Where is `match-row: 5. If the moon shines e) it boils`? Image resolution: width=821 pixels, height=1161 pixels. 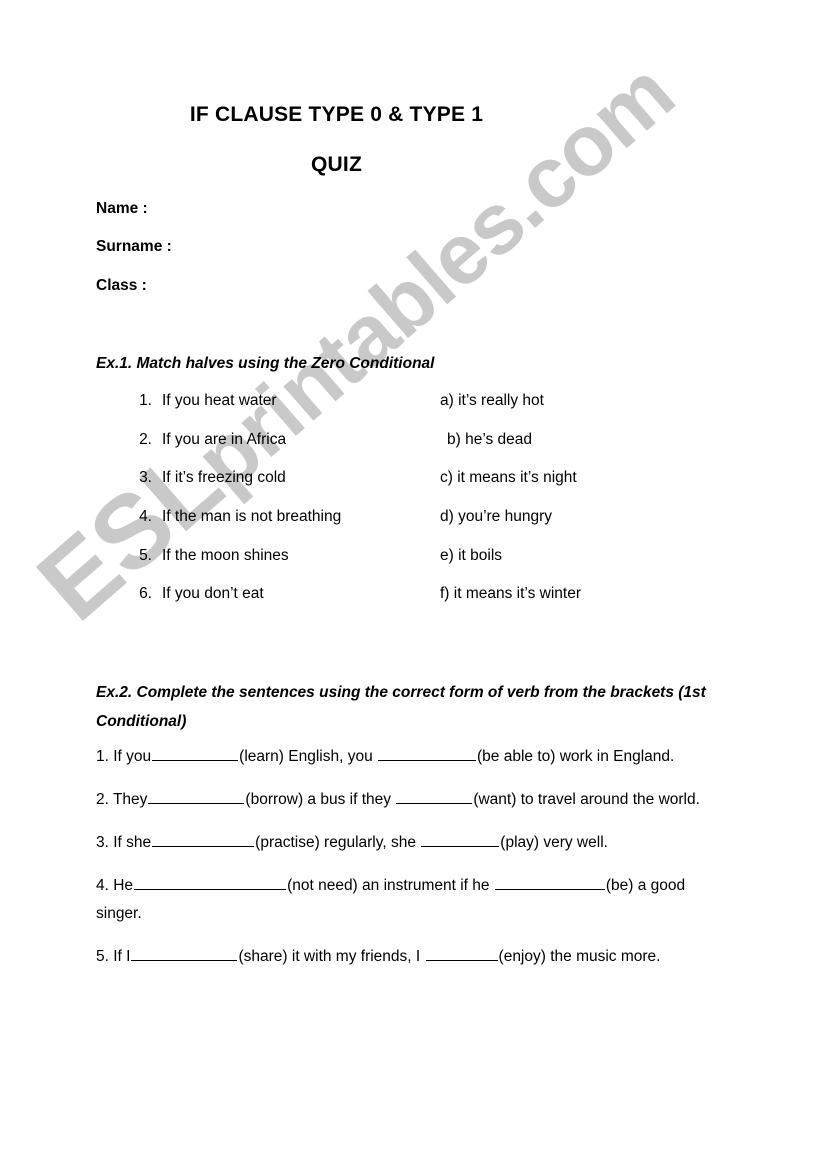
match-row: 5. If the moon shines e) it boils is located at coordinates (410, 566).